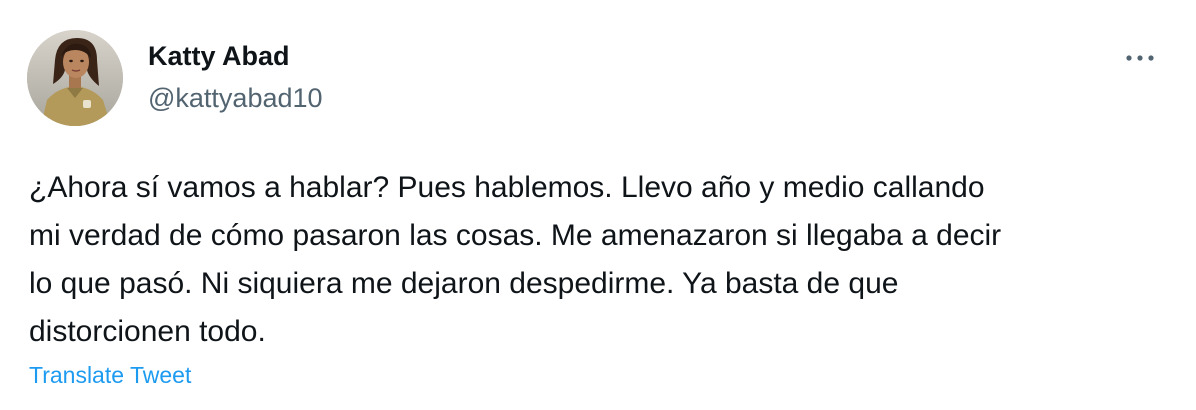  What do you see at coordinates (219, 56) in the screenshot?
I see `author-display-name: Katty Abad` at bounding box center [219, 56].